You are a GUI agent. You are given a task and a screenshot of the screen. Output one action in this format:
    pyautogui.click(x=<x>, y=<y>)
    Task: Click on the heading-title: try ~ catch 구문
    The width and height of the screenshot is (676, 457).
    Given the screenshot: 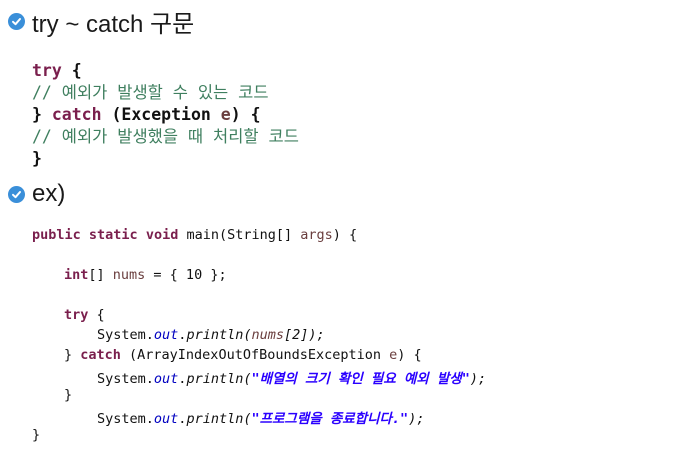 What is the action you would take?
    pyautogui.click(x=113, y=24)
    